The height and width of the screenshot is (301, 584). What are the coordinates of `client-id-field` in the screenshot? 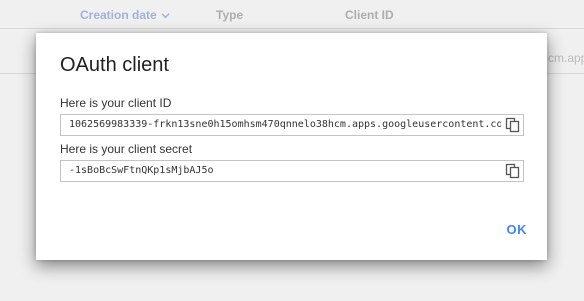 It's located at (292, 125).